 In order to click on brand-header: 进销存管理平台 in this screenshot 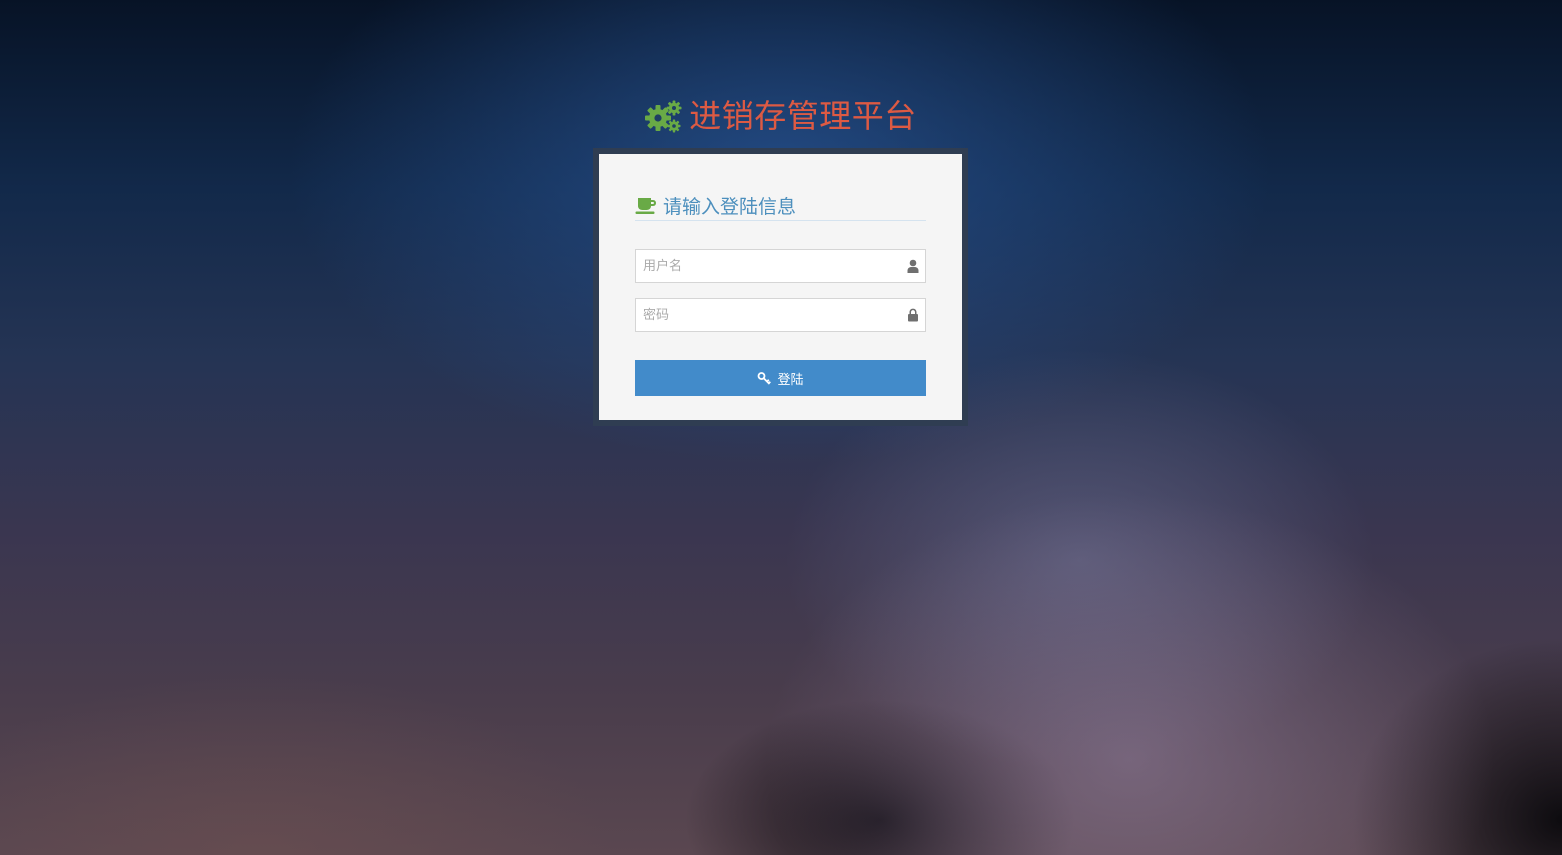, I will do `click(781, 116)`.